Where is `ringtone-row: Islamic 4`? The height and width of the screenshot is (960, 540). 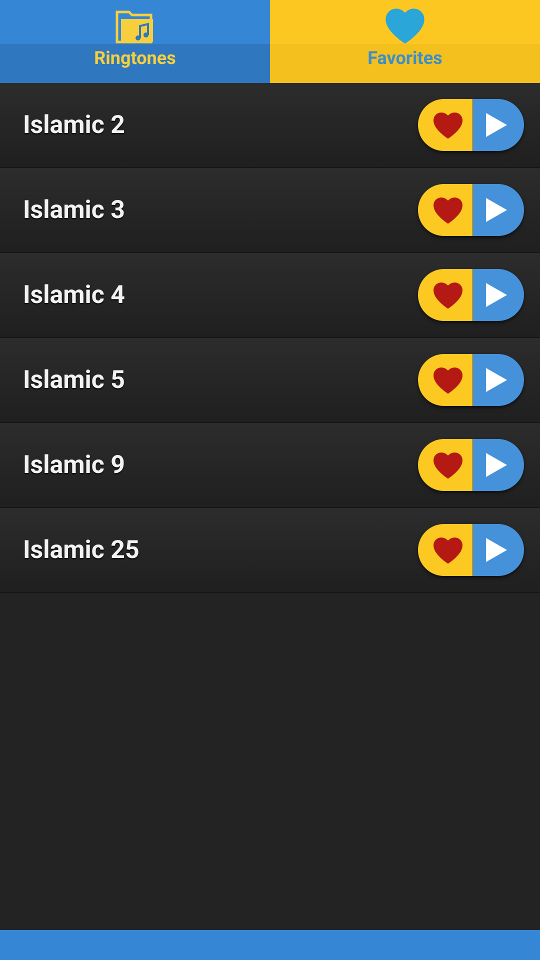
ringtone-row: Islamic 4 is located at coordinates (270, 295).